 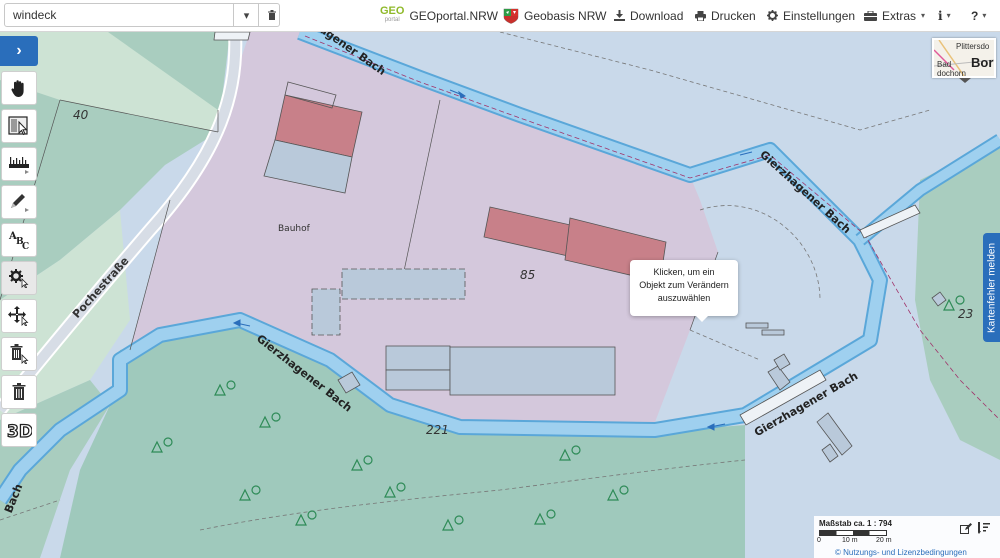 I want to click on 3d-view-button: 3D, so click(x=19, y=430).